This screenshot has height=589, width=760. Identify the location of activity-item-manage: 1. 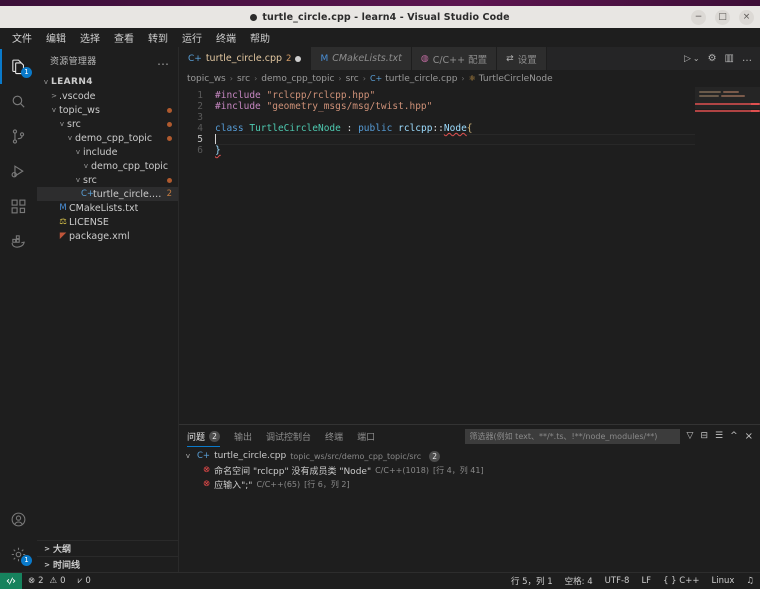
(18, 554).